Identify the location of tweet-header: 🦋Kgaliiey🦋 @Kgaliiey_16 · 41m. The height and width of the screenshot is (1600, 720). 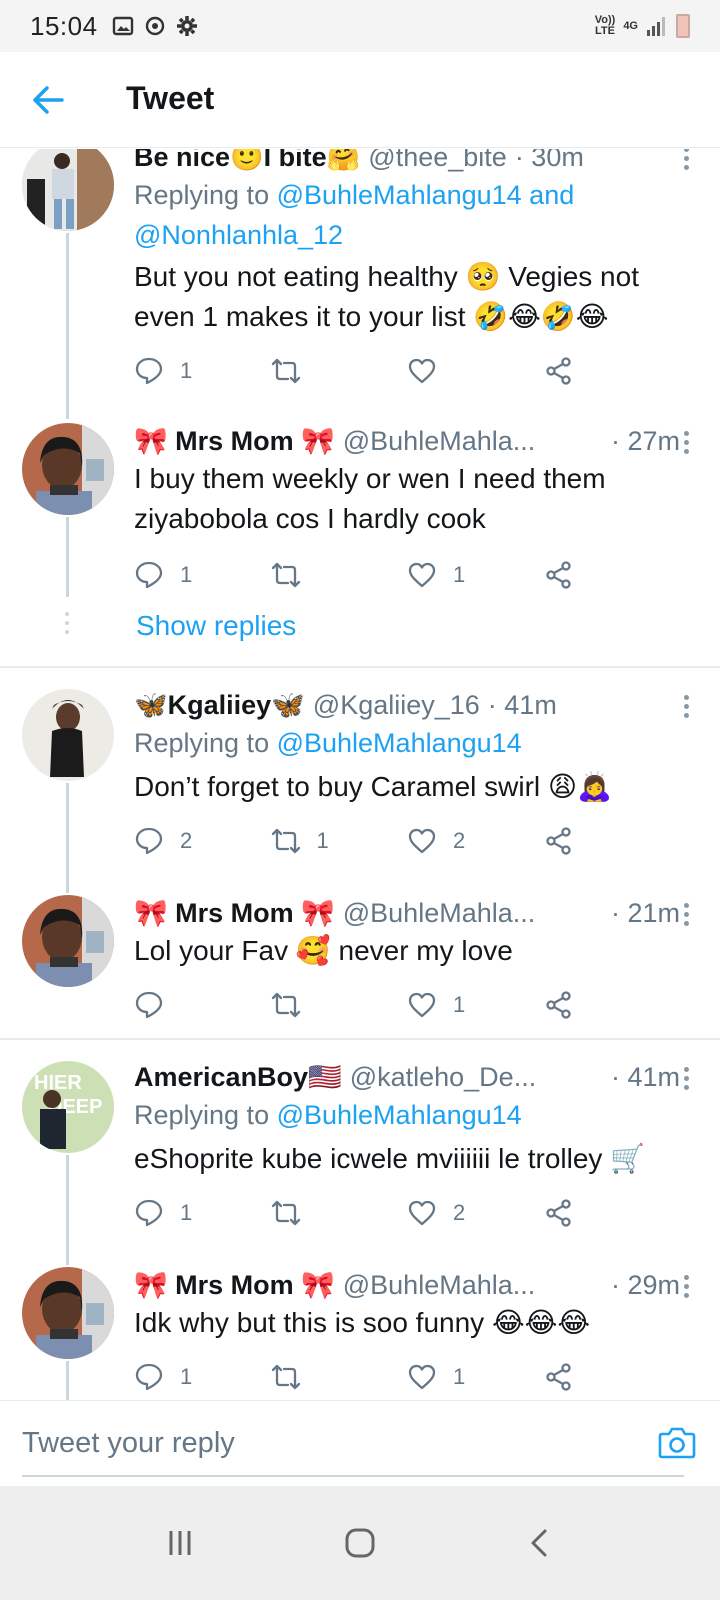
(407, 705).